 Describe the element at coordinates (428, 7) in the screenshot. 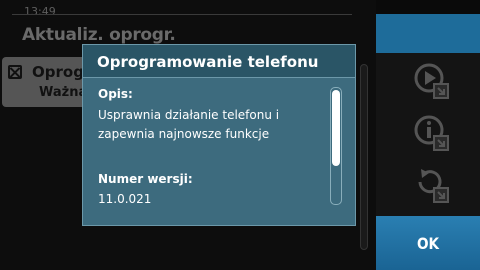

I see `toolbar-top-strip` at that location.